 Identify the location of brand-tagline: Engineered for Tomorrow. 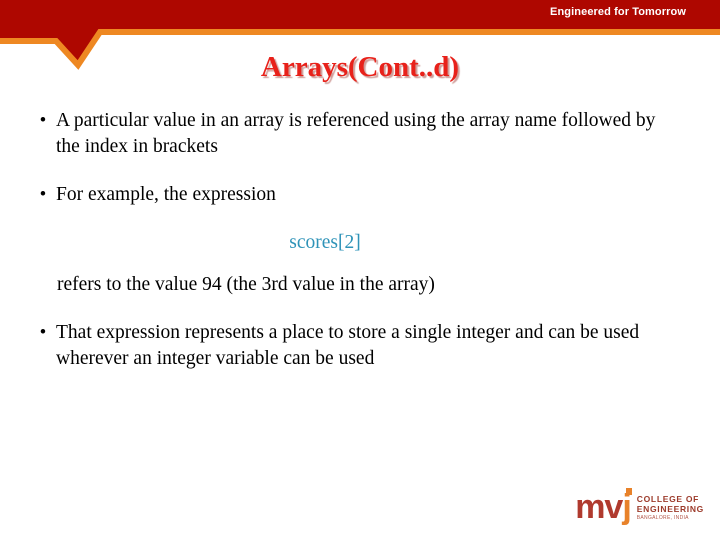
(618, 12).